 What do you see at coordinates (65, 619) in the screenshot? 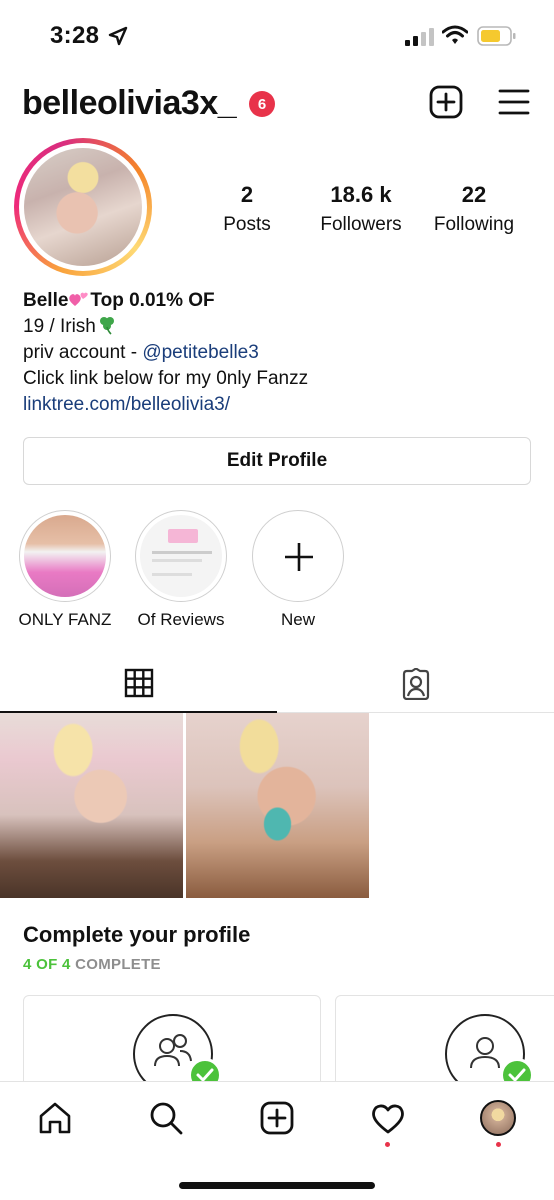
I see `highlight-label: ONLY FANZ` at bounding box center [65, 619].